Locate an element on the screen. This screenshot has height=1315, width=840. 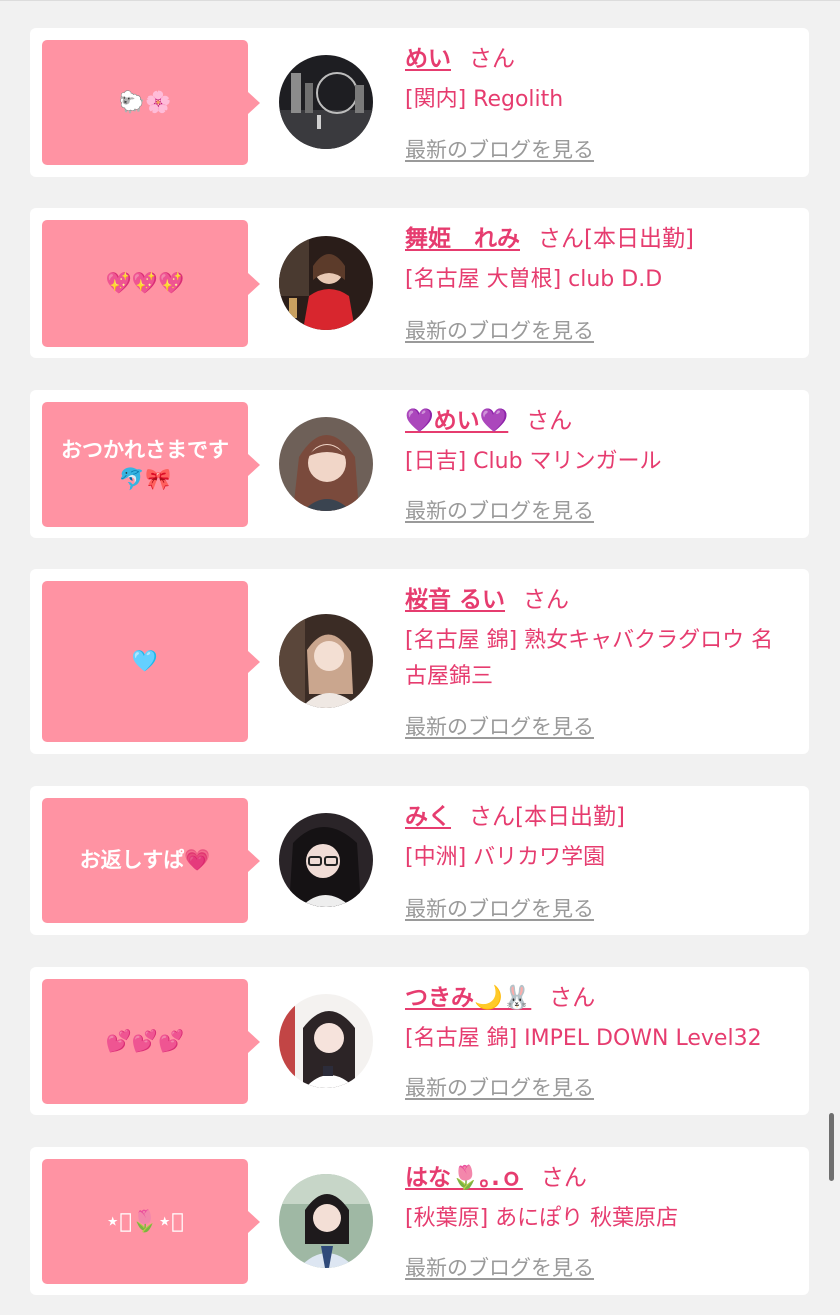
blog-entry-card: お返しすぱ💗 みく さん[本日出勤] [中洲] バリカワ学園 最新のブログを見る is located at coordinates (419, 860).